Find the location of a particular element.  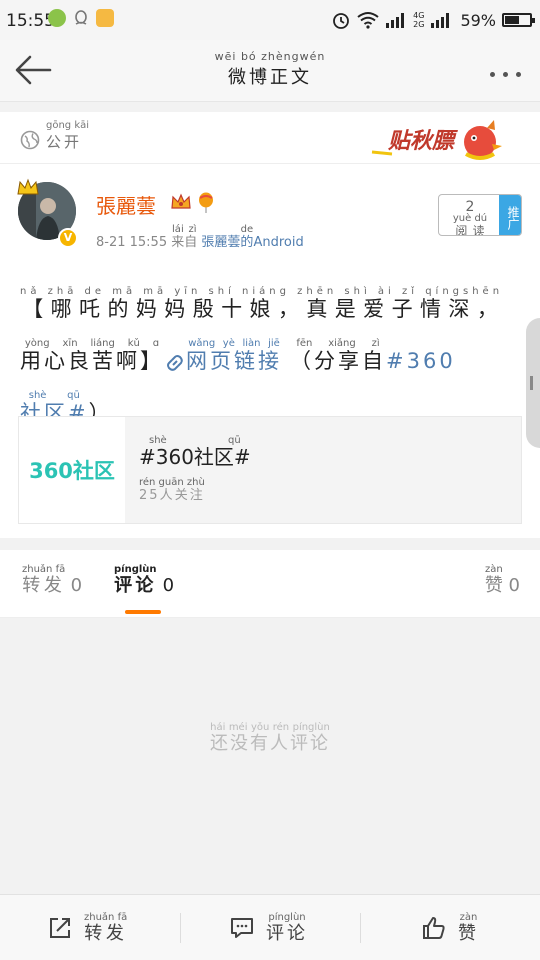

topic-followers: 25人关注rén guān zhù is located at coordinates (172, 490).